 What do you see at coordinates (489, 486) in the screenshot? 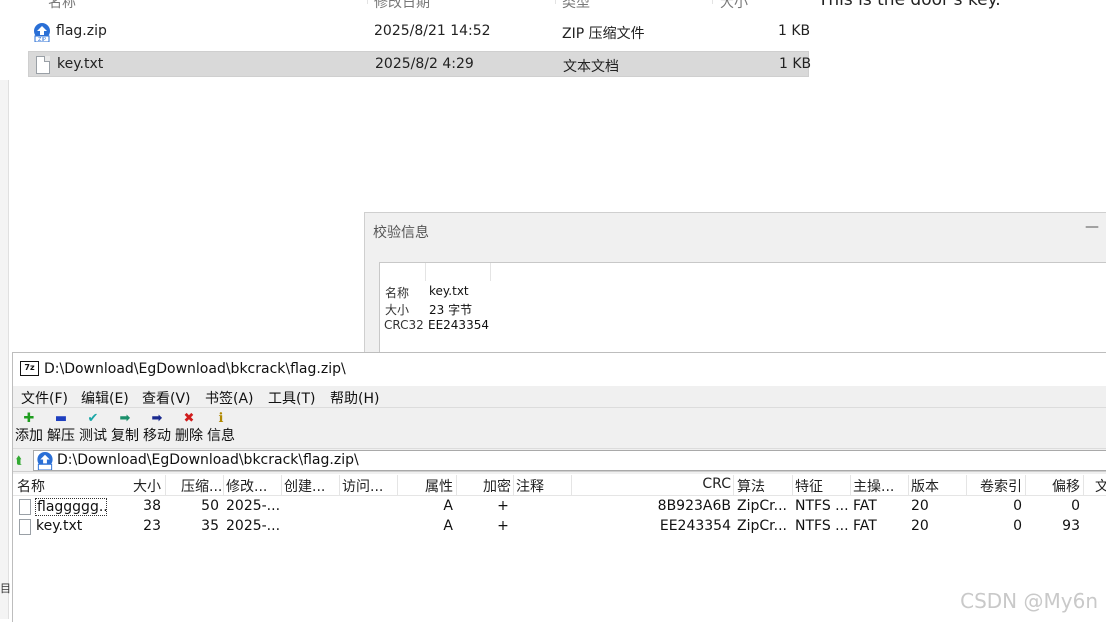
I see `col-encrypted: 加密` at bounding box center [489, 486].